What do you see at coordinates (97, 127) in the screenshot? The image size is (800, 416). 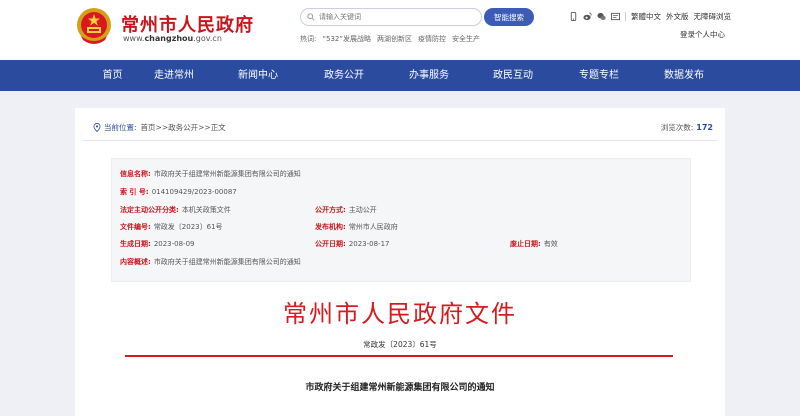 I see `location-icon` at bounding box center [97, 127].